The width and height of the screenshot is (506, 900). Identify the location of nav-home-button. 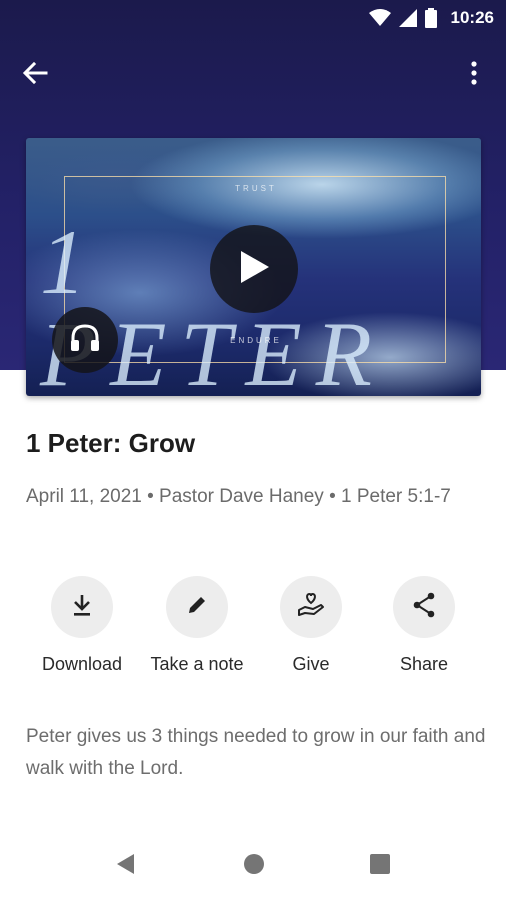
(254, 866).